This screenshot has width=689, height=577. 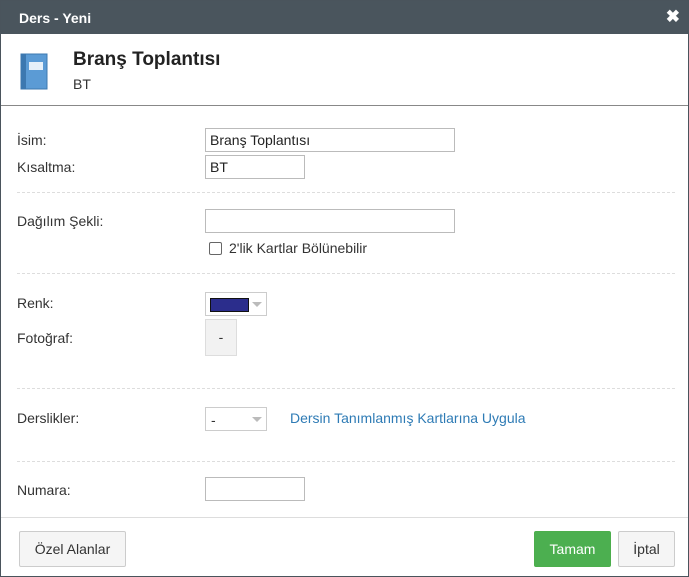 What do you see at coordinates (35, 303) in the screenshot?
I see `color-label: Renk:` at bounding box center [35, 303].